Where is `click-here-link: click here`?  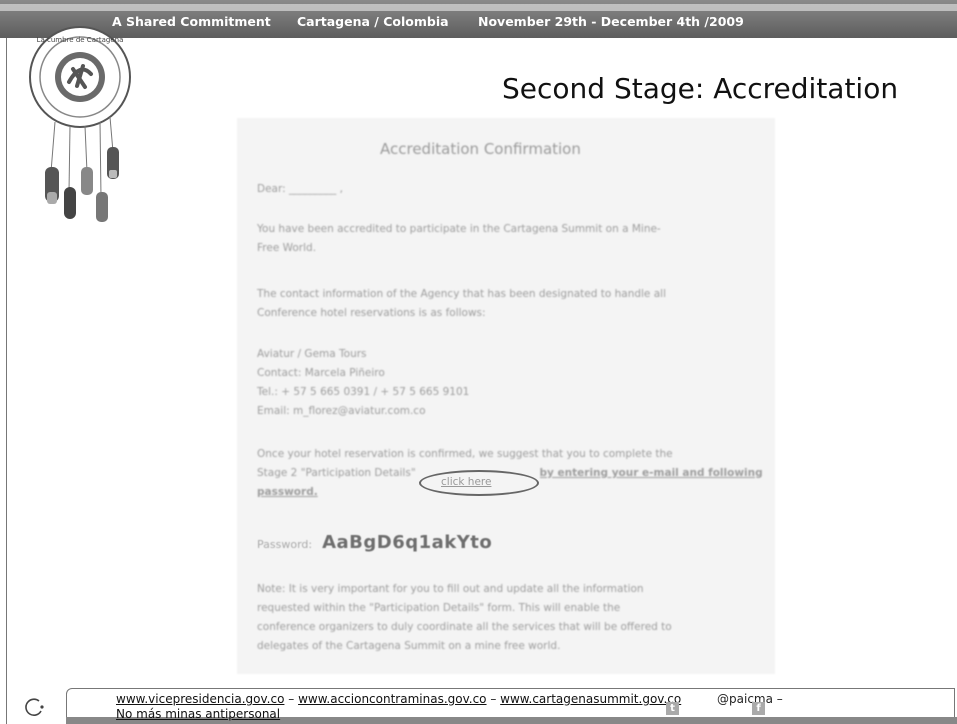
click-here-link: click here is located at coordinates (479, 483).